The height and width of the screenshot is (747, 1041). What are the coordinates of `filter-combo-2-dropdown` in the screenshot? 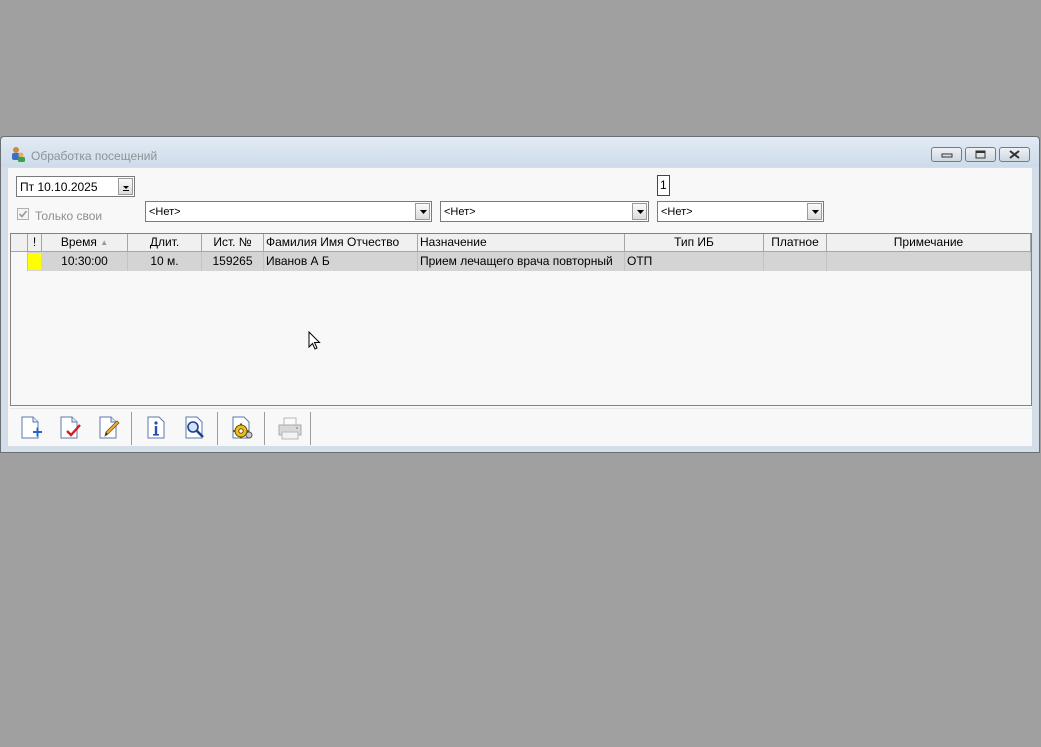 It's located at (639, 211).